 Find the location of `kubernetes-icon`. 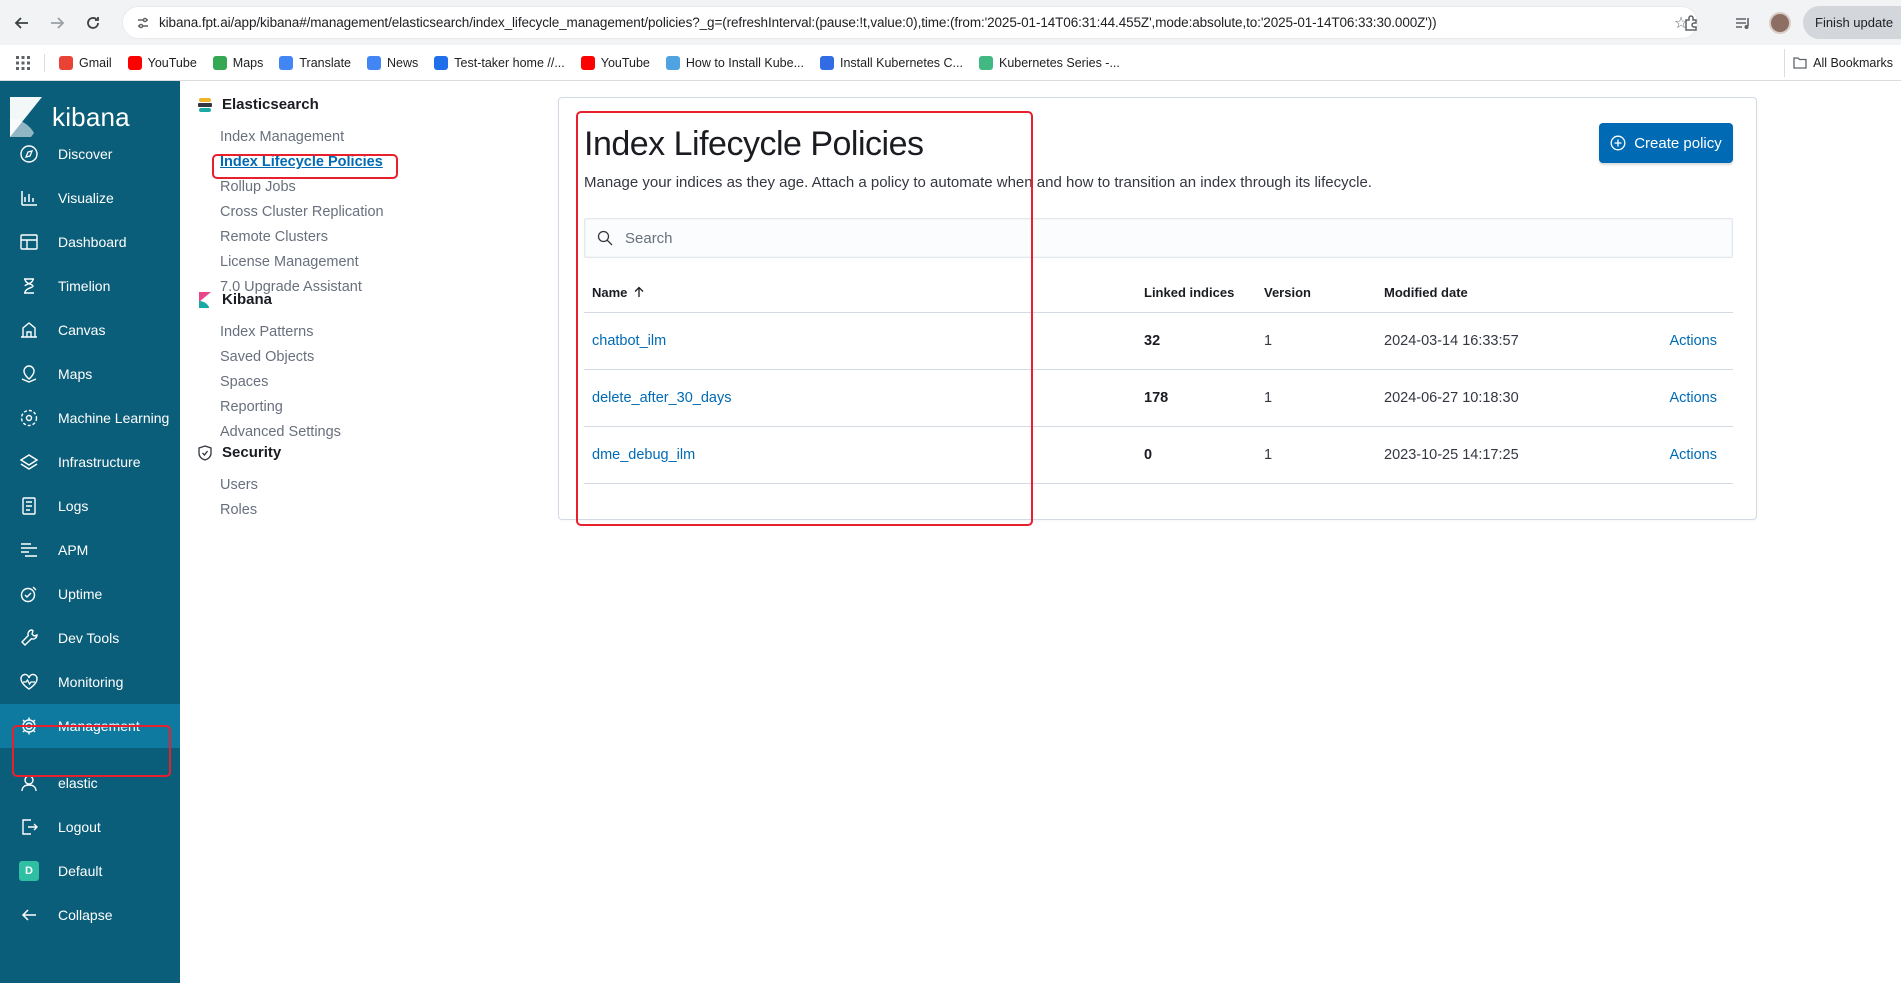

kubernetes-icon is located at coordinates (827, 63).